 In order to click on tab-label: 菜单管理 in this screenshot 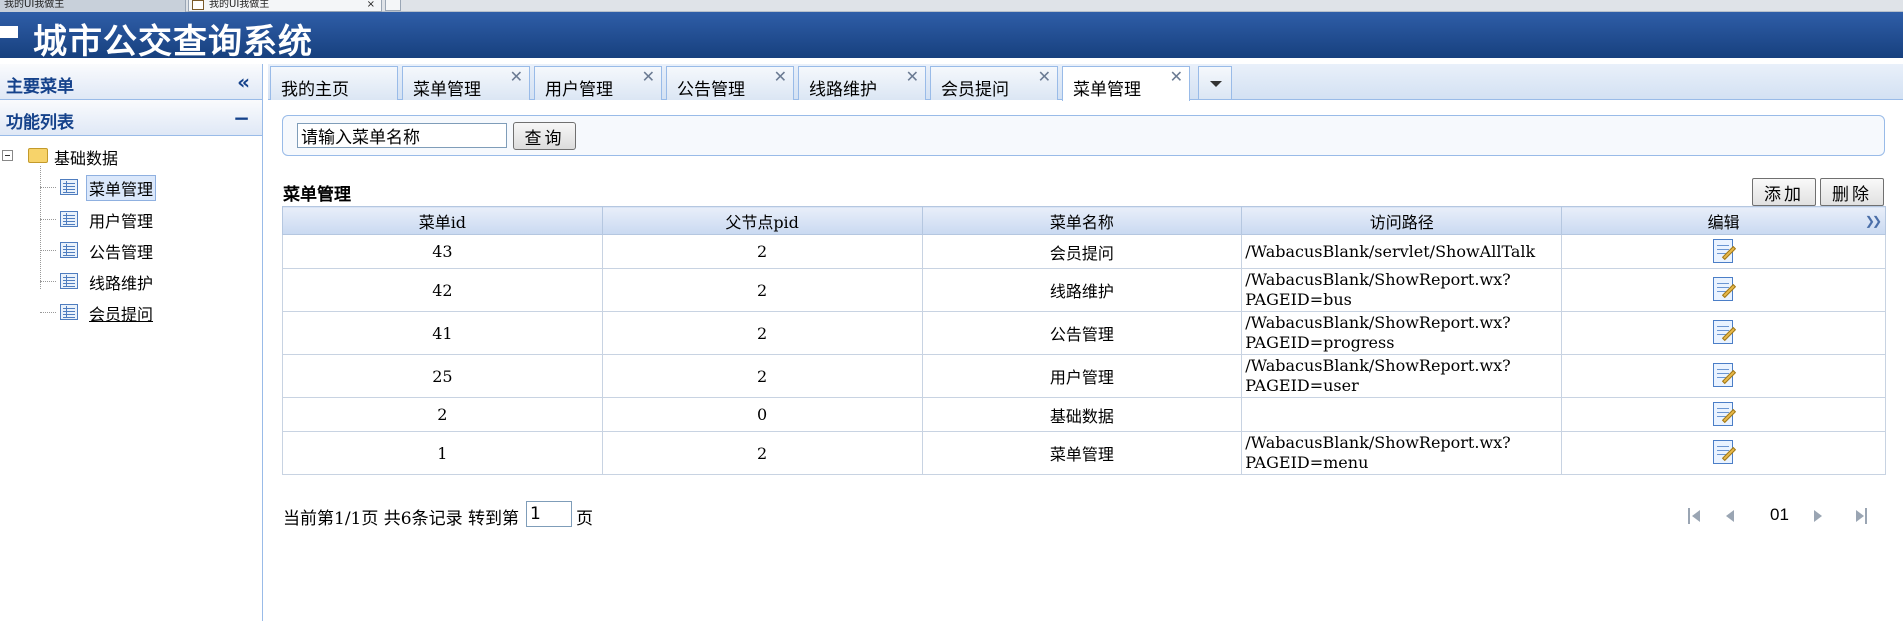, I will do `click(1107, 90)`.